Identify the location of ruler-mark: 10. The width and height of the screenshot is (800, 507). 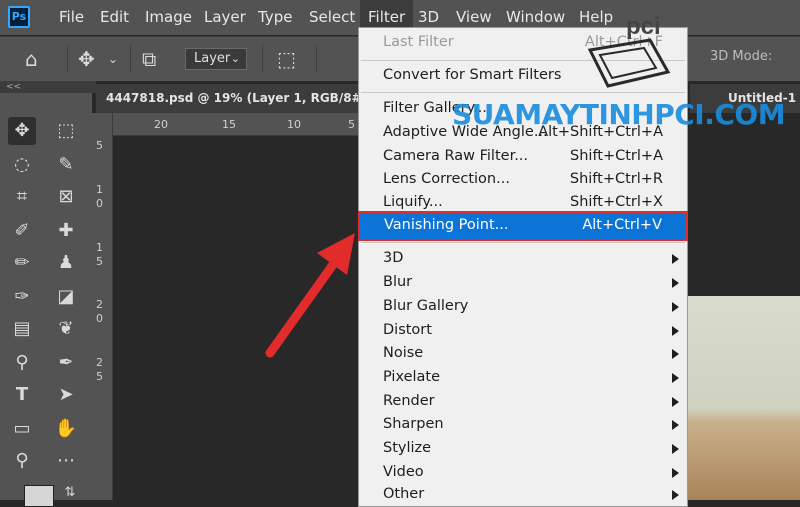
(294, 124).